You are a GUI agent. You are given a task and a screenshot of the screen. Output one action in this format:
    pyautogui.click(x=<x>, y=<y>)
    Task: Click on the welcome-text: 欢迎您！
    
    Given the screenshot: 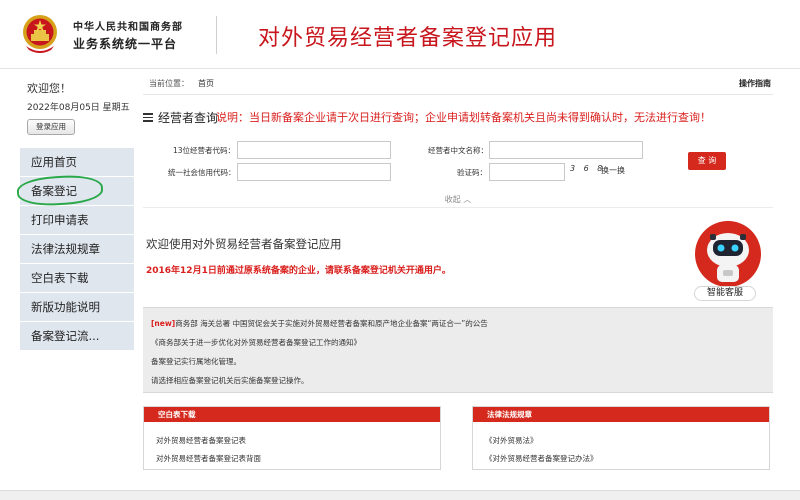 What is the action you would take?
    pyautogui.click(x=49, y=88)
    